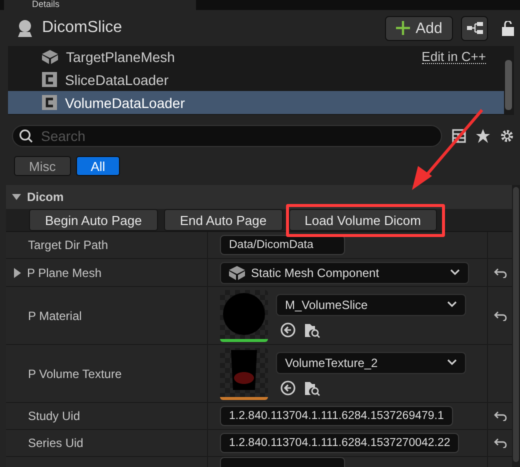 The width and height of the screenshot is (520, 467). What do you see at coordinates (483, 136) in the screenshot?
I see `star-icon` at bounding box center [483, 136].